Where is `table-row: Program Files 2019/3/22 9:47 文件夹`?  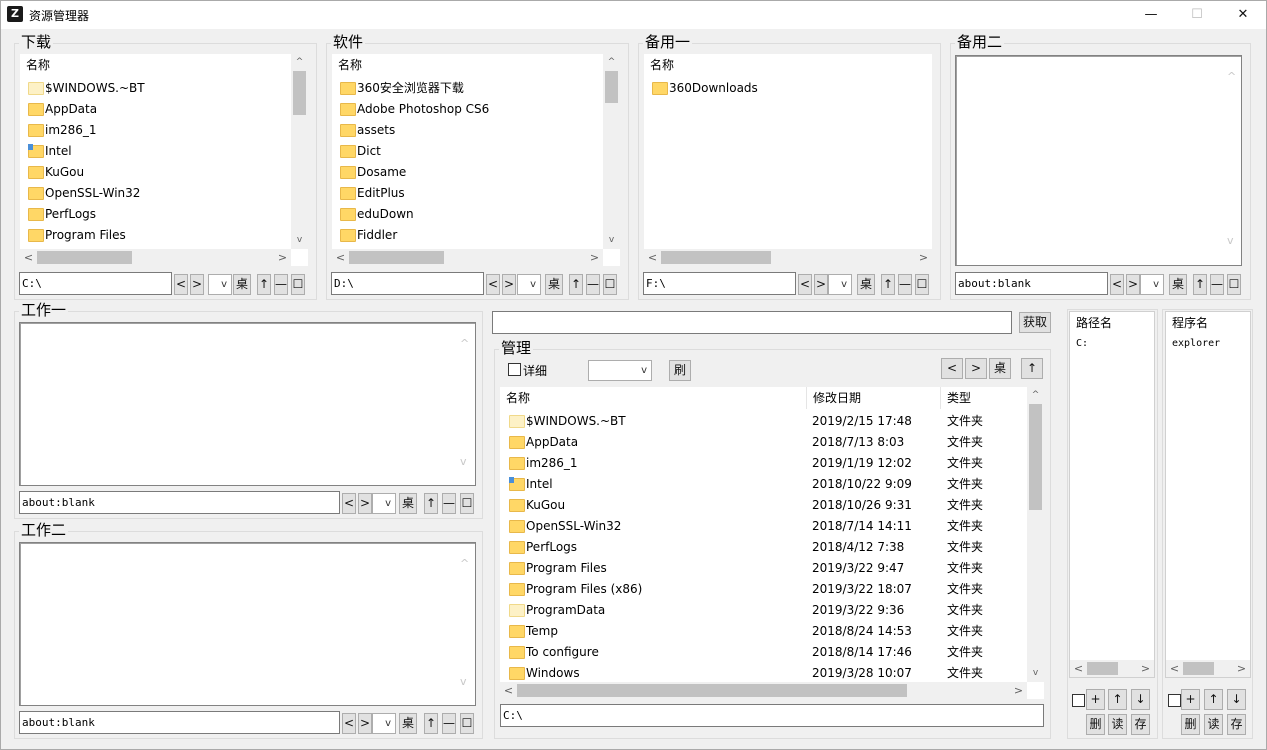
table-row: Program Files 2019/3/22 9:47 文件夹 is located at coordinates (763, 568).